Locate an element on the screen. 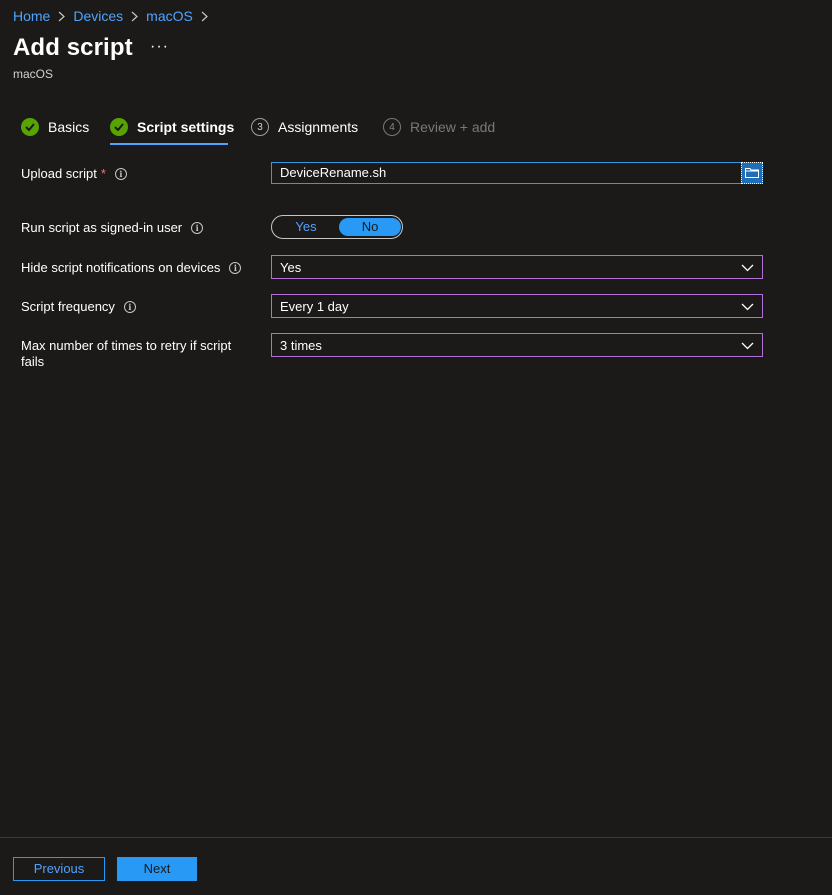 This screenshot has height=895, width=832. browse-file-button is located at coordinates (752, 173).